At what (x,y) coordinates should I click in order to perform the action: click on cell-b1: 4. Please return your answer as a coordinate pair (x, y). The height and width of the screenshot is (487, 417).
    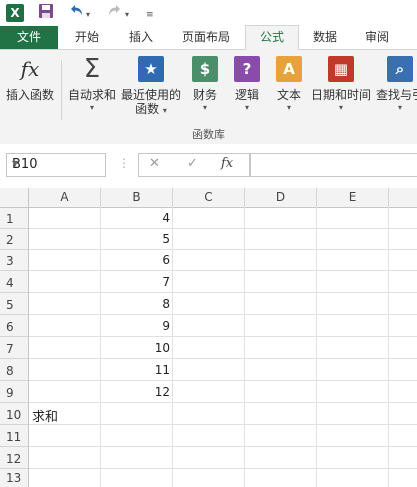
    Looking at the image, I should click on (135, 218).